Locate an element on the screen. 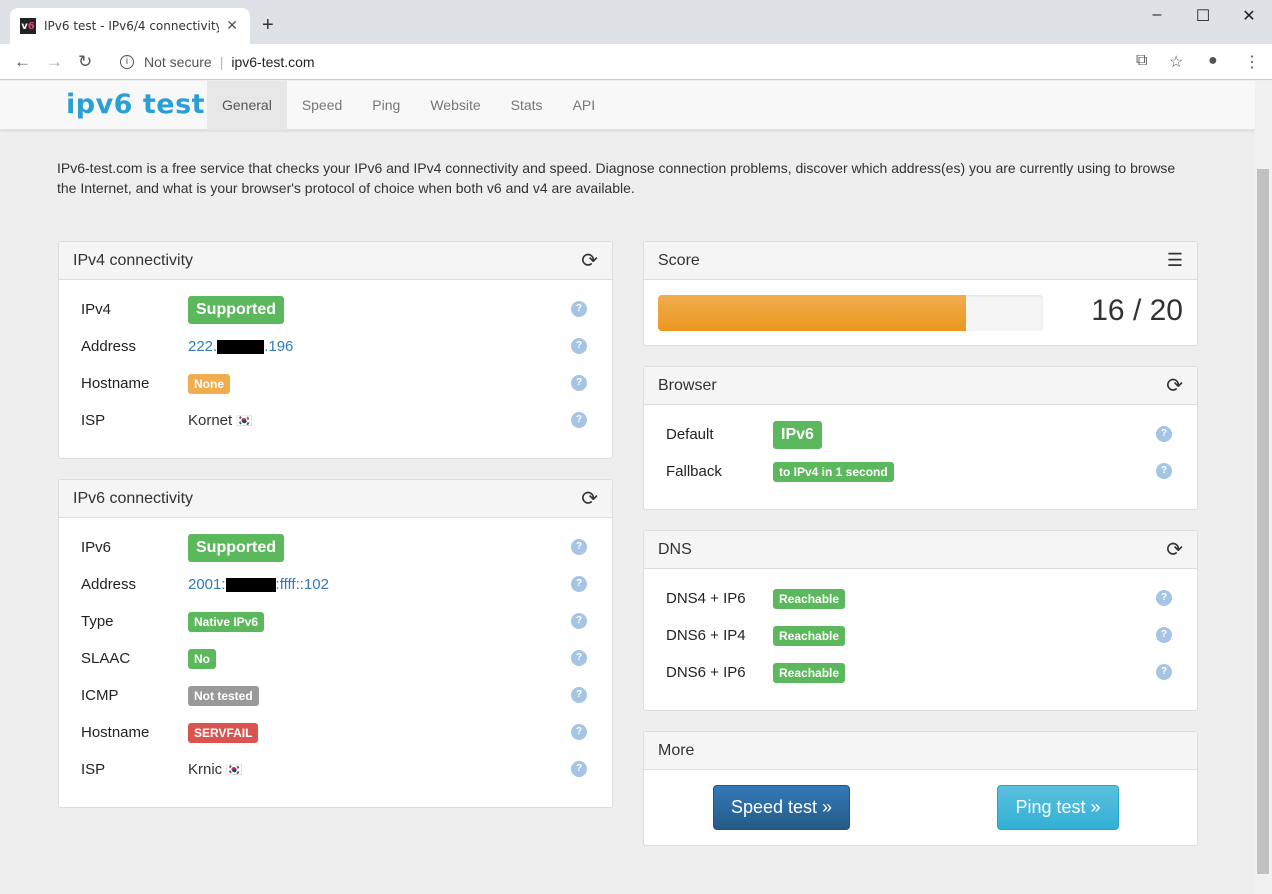 The image size is (1272, 894). status-badge: Native IPv6 is located at coordinates (226, 621).